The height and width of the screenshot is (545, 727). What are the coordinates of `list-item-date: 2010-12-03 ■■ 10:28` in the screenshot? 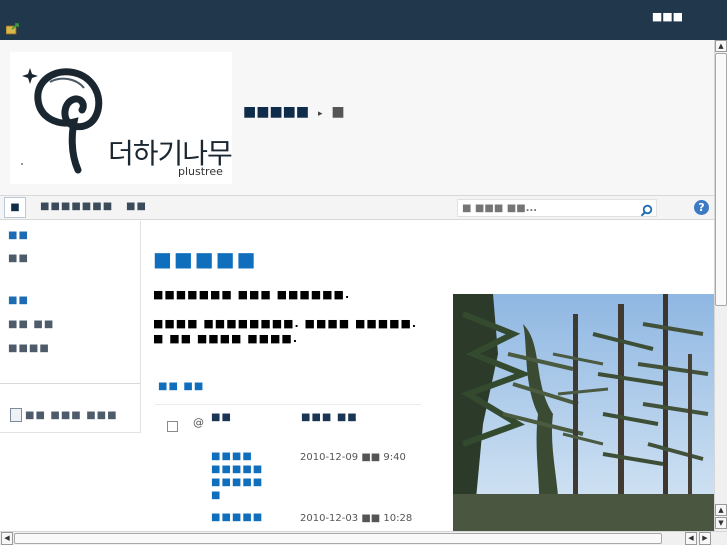 It's located at (356, 518).